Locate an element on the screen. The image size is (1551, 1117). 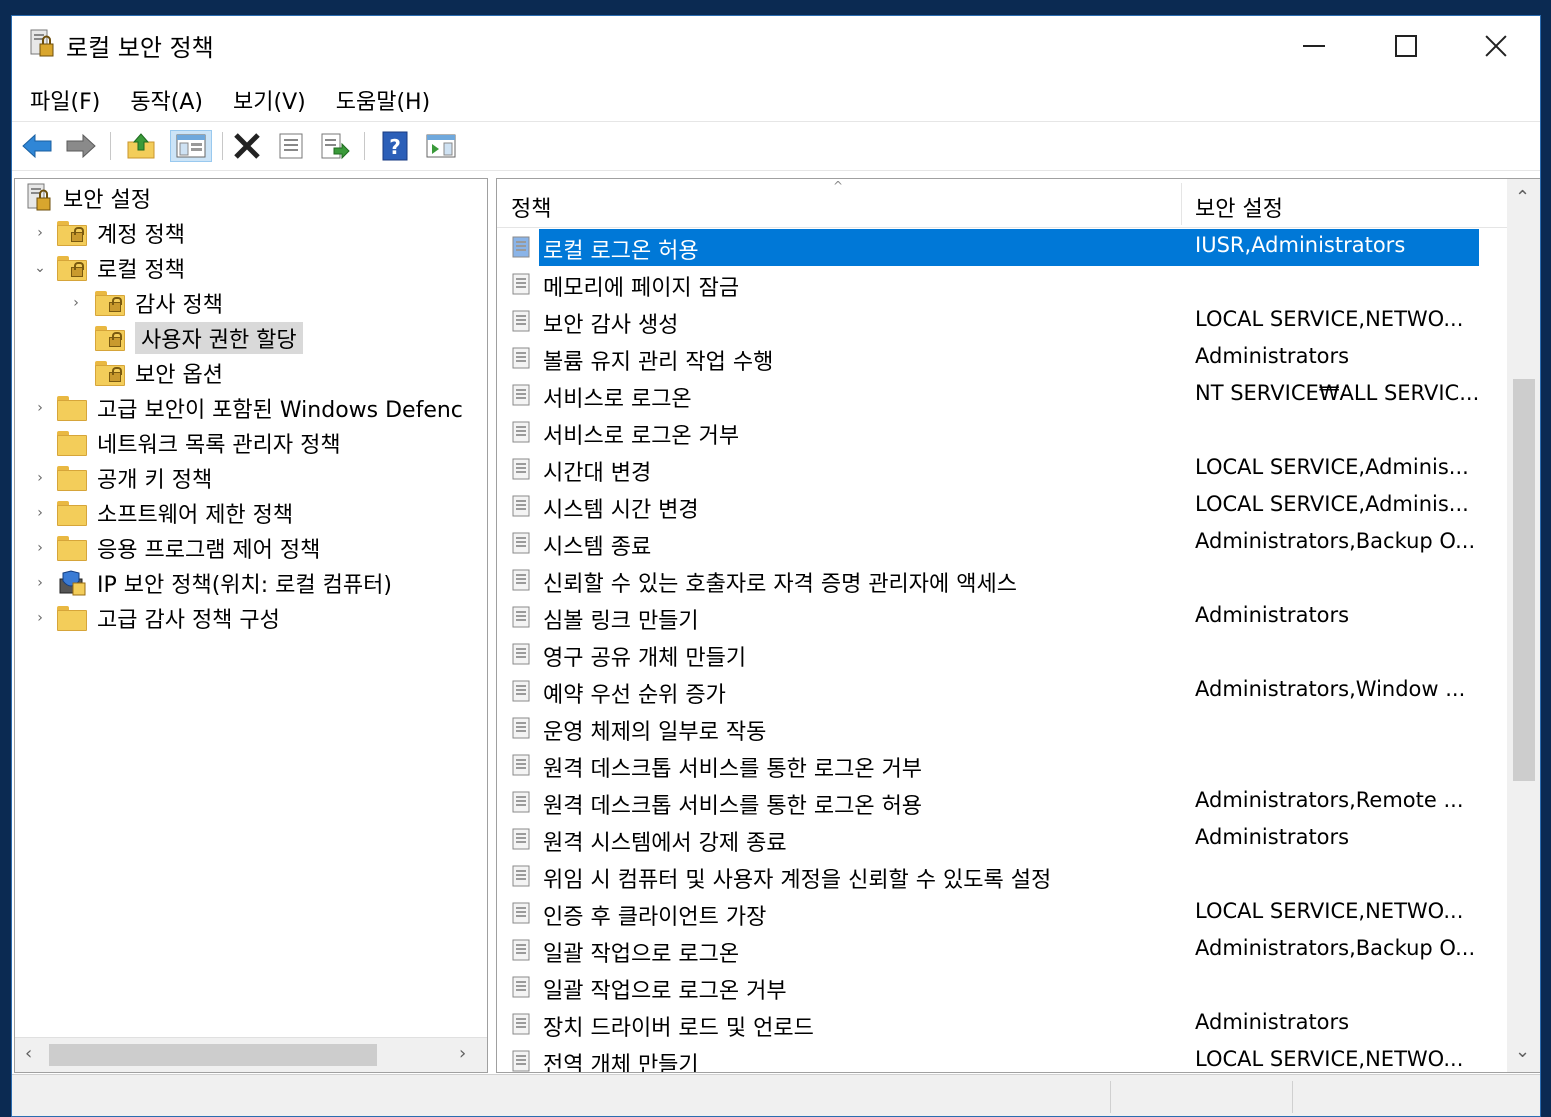
policy-row: 메모리에 페이지 잠금 is located at coordinates (987, 284).